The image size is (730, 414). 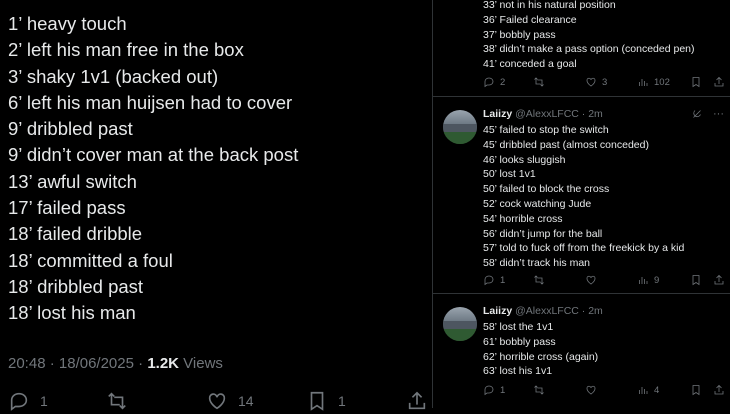 I want to click on like-button: 3, so click(x=596, y=82).